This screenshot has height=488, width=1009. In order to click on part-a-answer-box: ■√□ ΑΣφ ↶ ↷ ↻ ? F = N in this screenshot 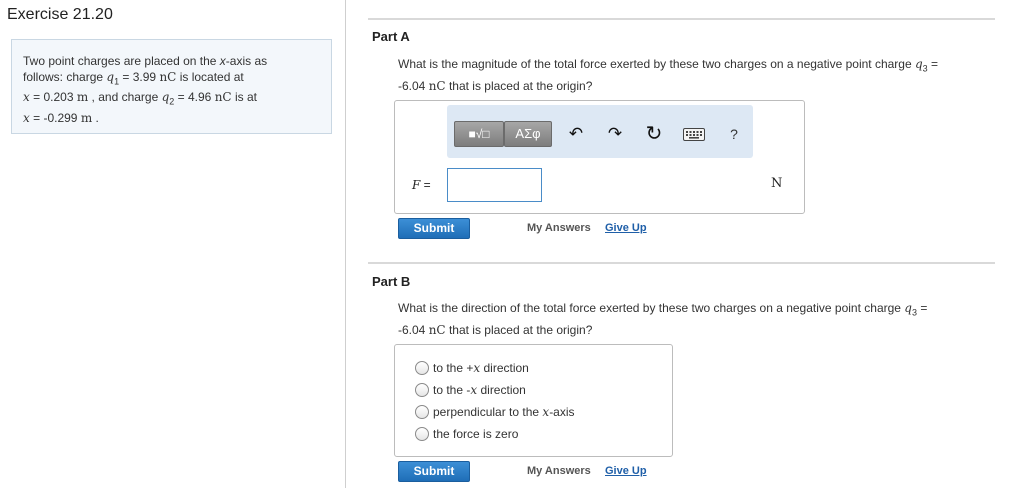, I will do `click(599, 157)`.